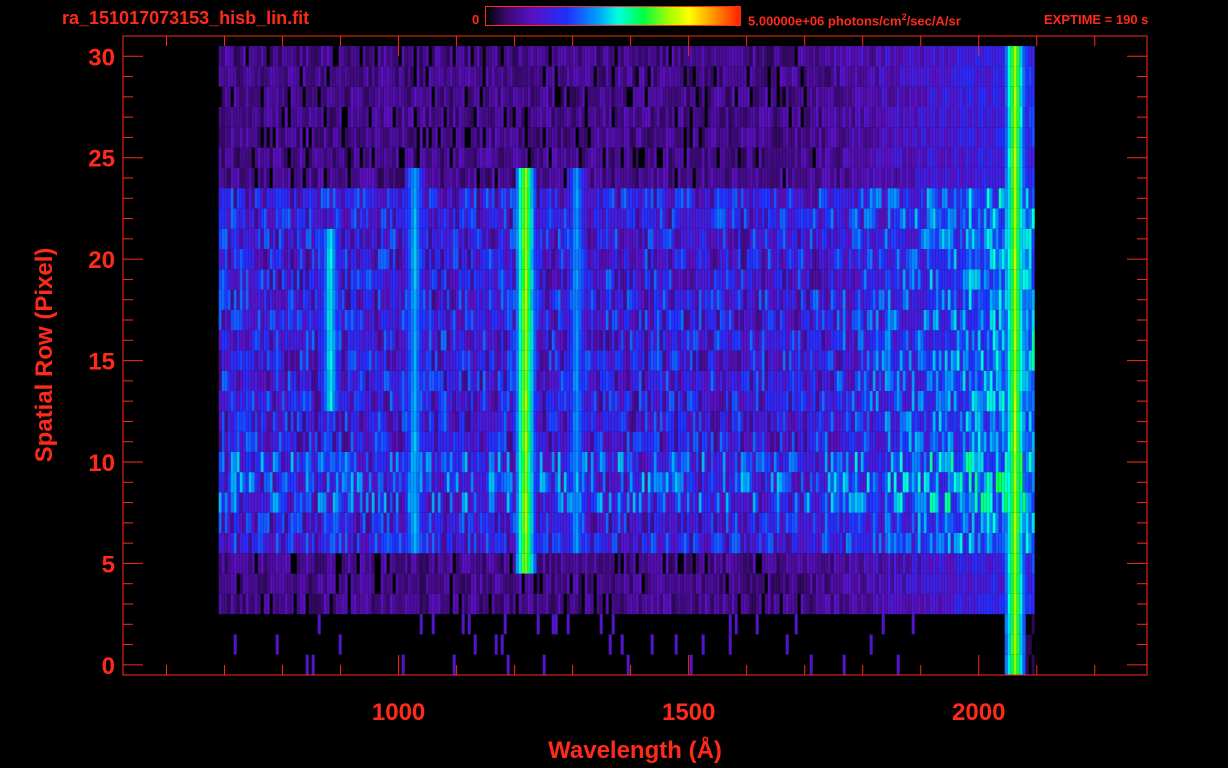  What do you see at coordinates (978, 712) in the screenshot?
I see `x-tick-label: 2000` at bounding box center [978, 712].